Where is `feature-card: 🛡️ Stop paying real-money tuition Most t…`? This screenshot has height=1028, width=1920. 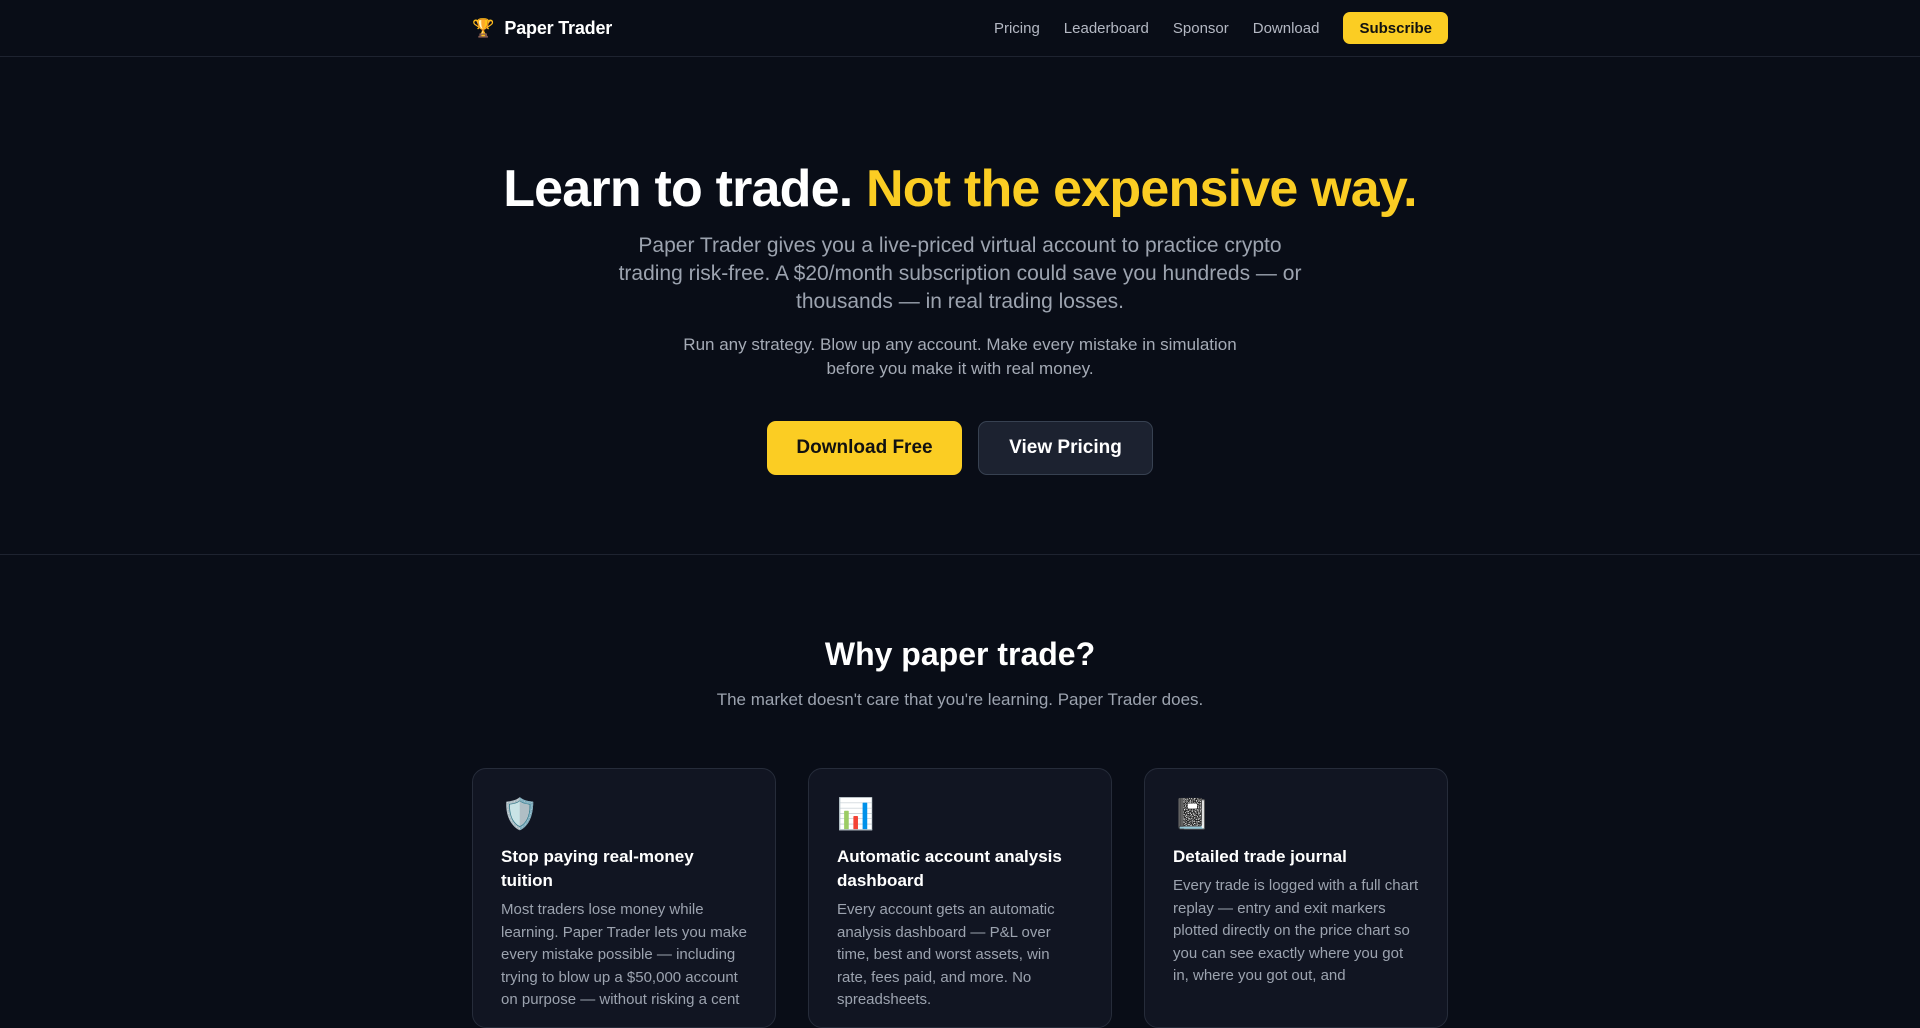 feature-card: 🛡️ Stop paying real-money tuition Most t… is located at coordinates (624, 898).